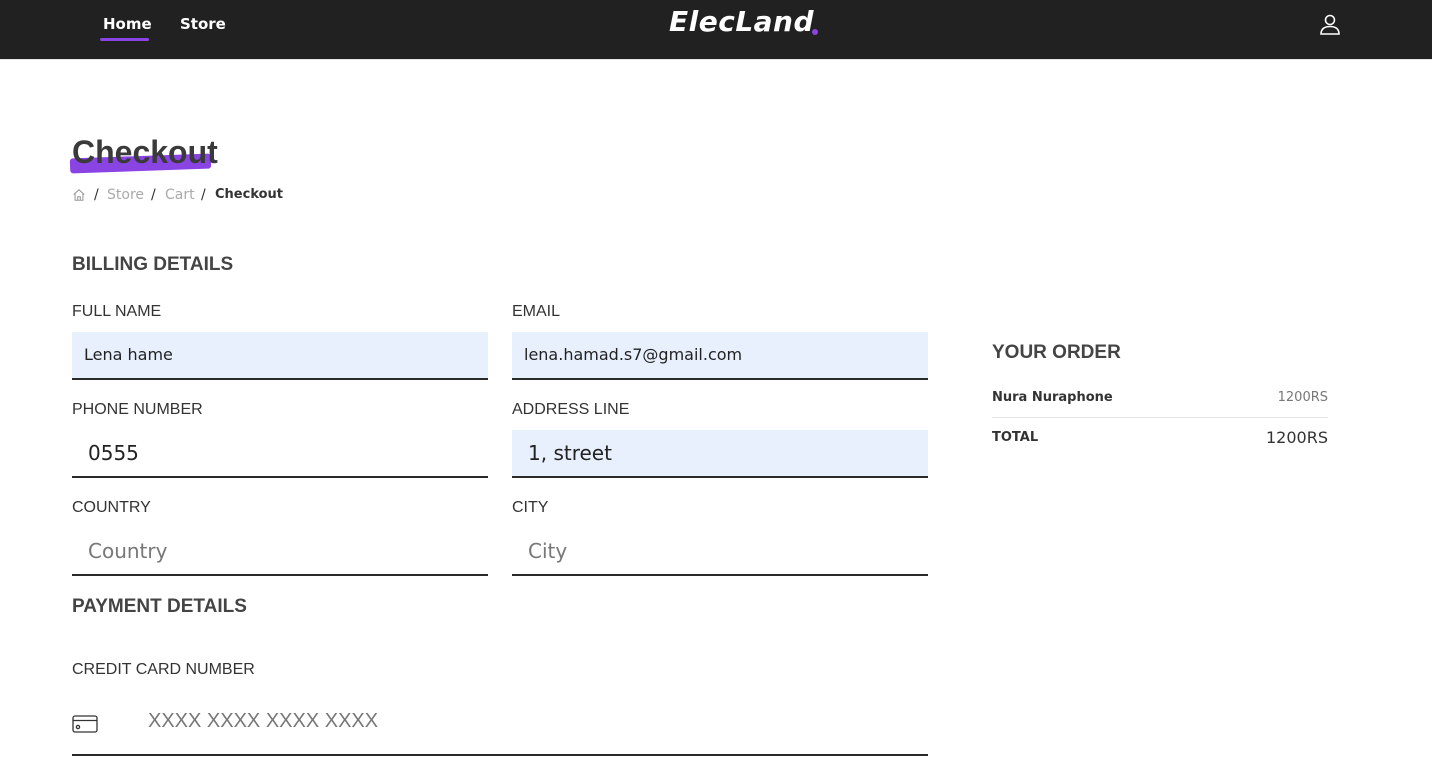 This screenshot has height=770, width=1432. I want to click on page-title: Checkout, so click(145, 152).